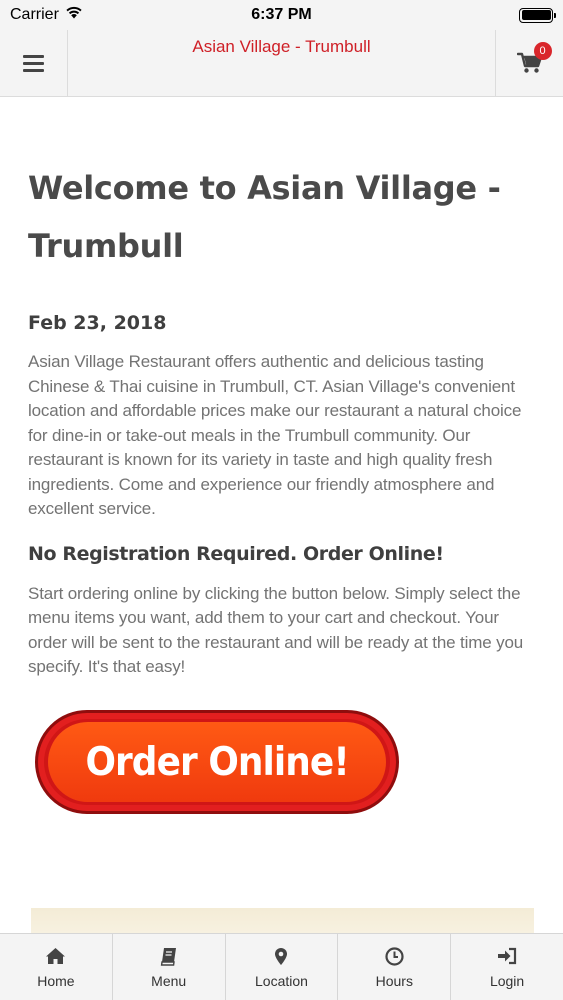 This screenshot has width=563, height=1000. I want to click on battery-icon, so click(537, 15).